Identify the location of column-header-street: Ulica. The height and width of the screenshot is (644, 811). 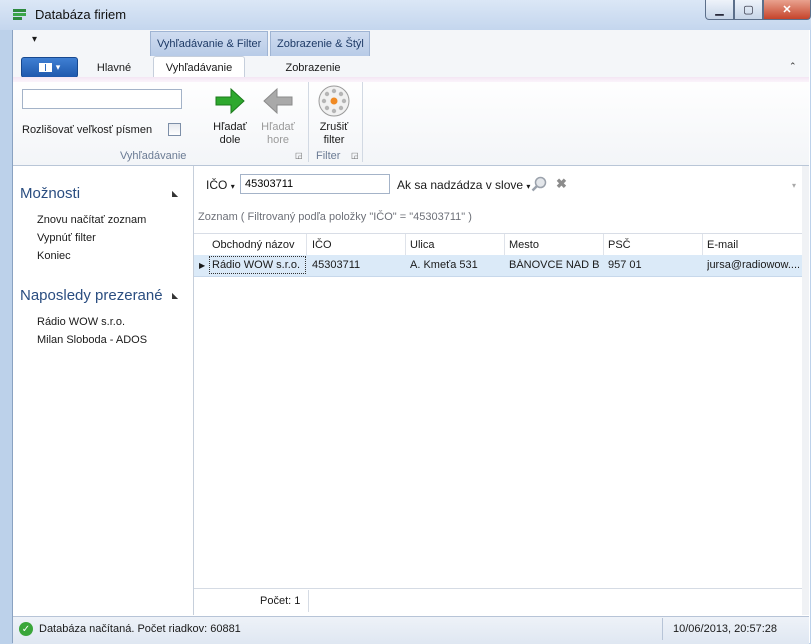
(422, 245).